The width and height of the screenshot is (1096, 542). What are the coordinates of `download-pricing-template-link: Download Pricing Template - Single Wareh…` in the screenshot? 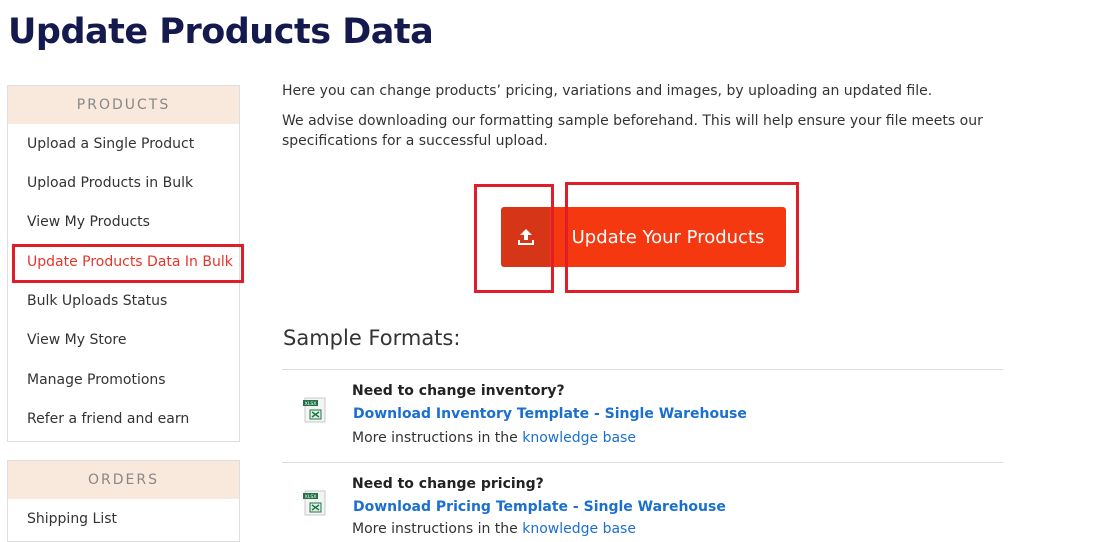 It's located at (539, 507).